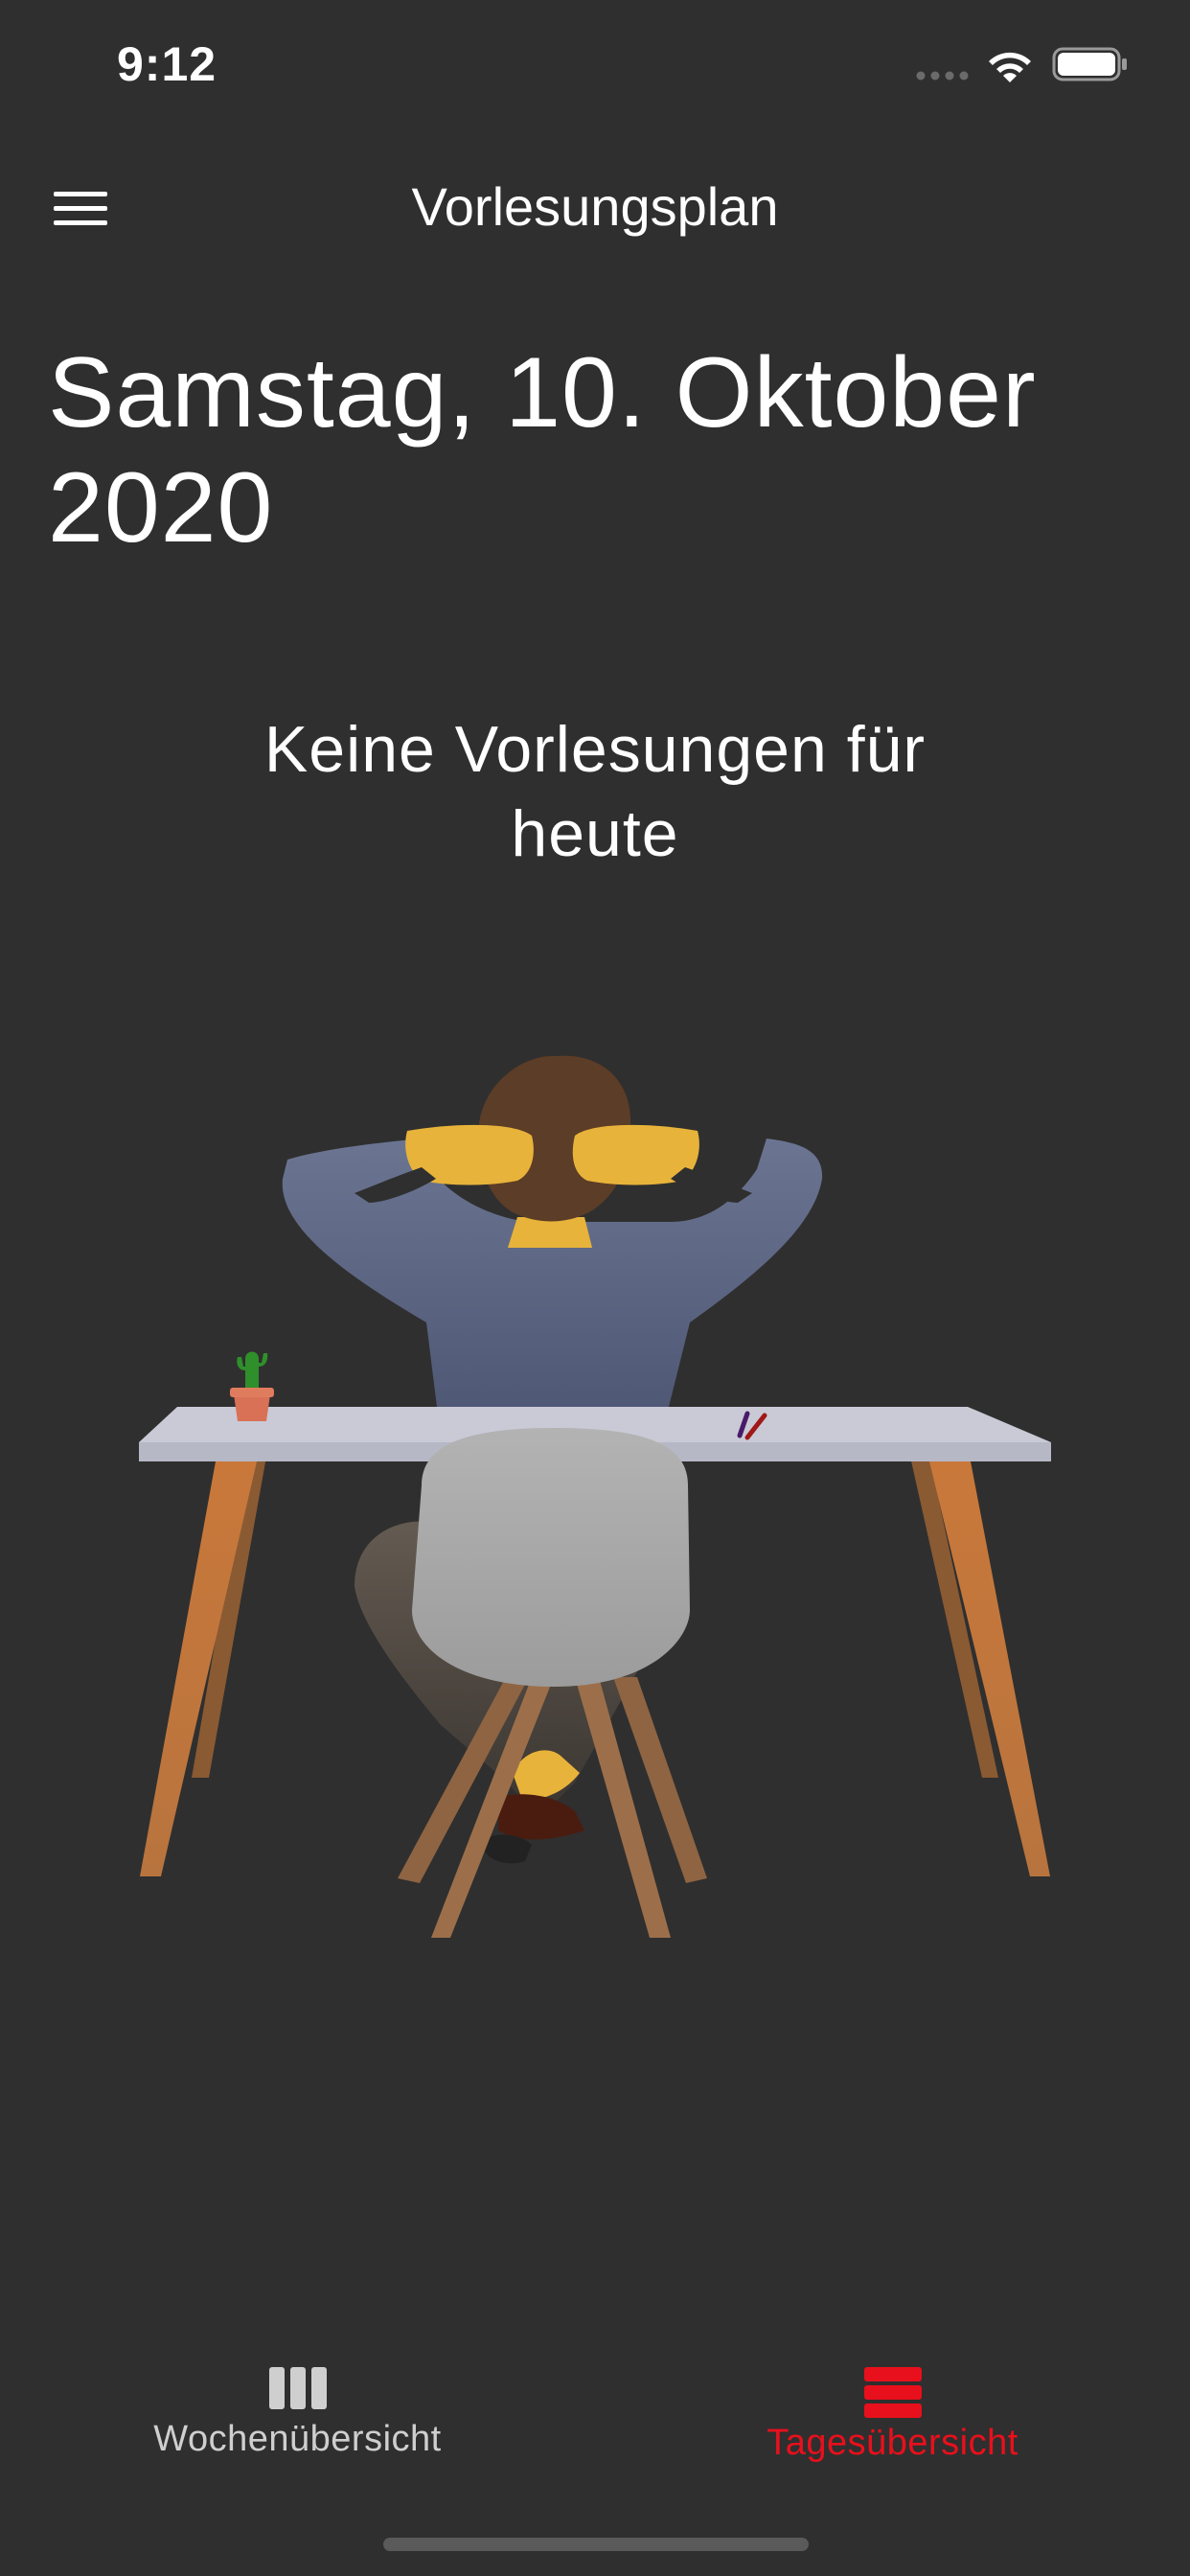 Image resolution: width=1190 pixels, height=2576 pixels. Describe the element at coordinates (297, 2388) in the screenshot. I see `week-columns-icon` at that location.